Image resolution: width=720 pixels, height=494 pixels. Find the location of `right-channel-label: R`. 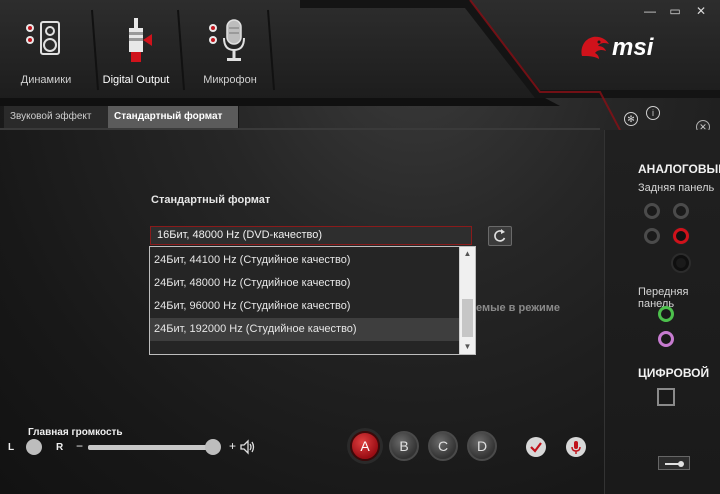

right-channel-label: R is located at coordinates (60, 447).